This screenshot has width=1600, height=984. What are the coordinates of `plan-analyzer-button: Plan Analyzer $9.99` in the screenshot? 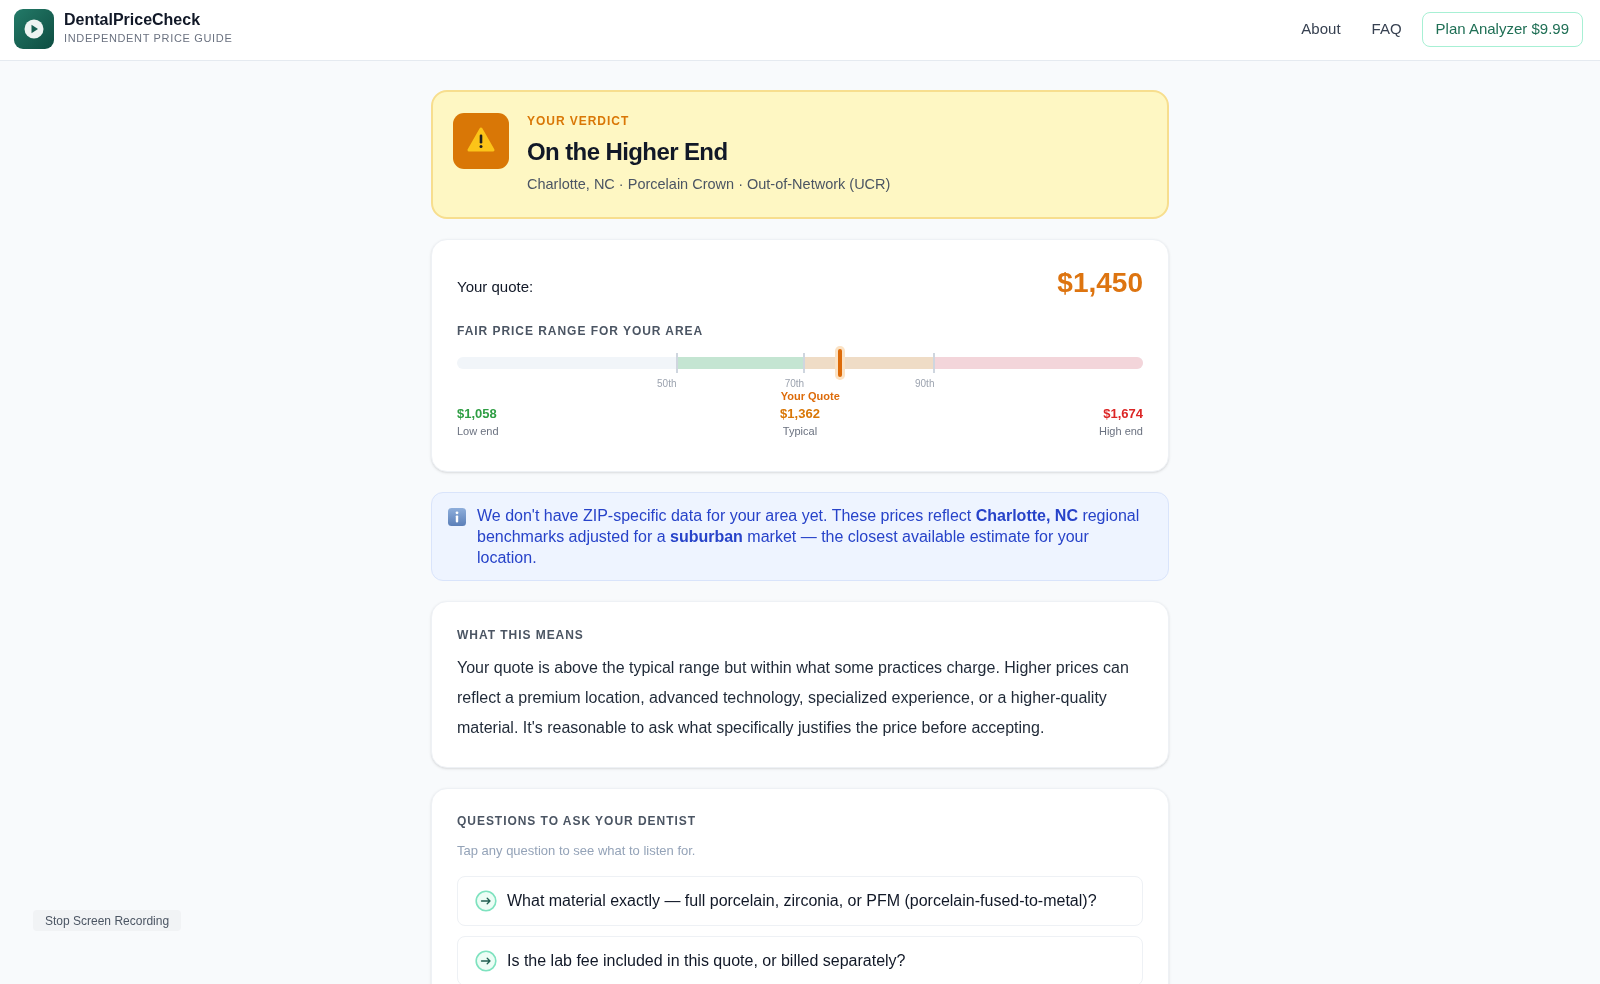 It's located at (1502, 29).